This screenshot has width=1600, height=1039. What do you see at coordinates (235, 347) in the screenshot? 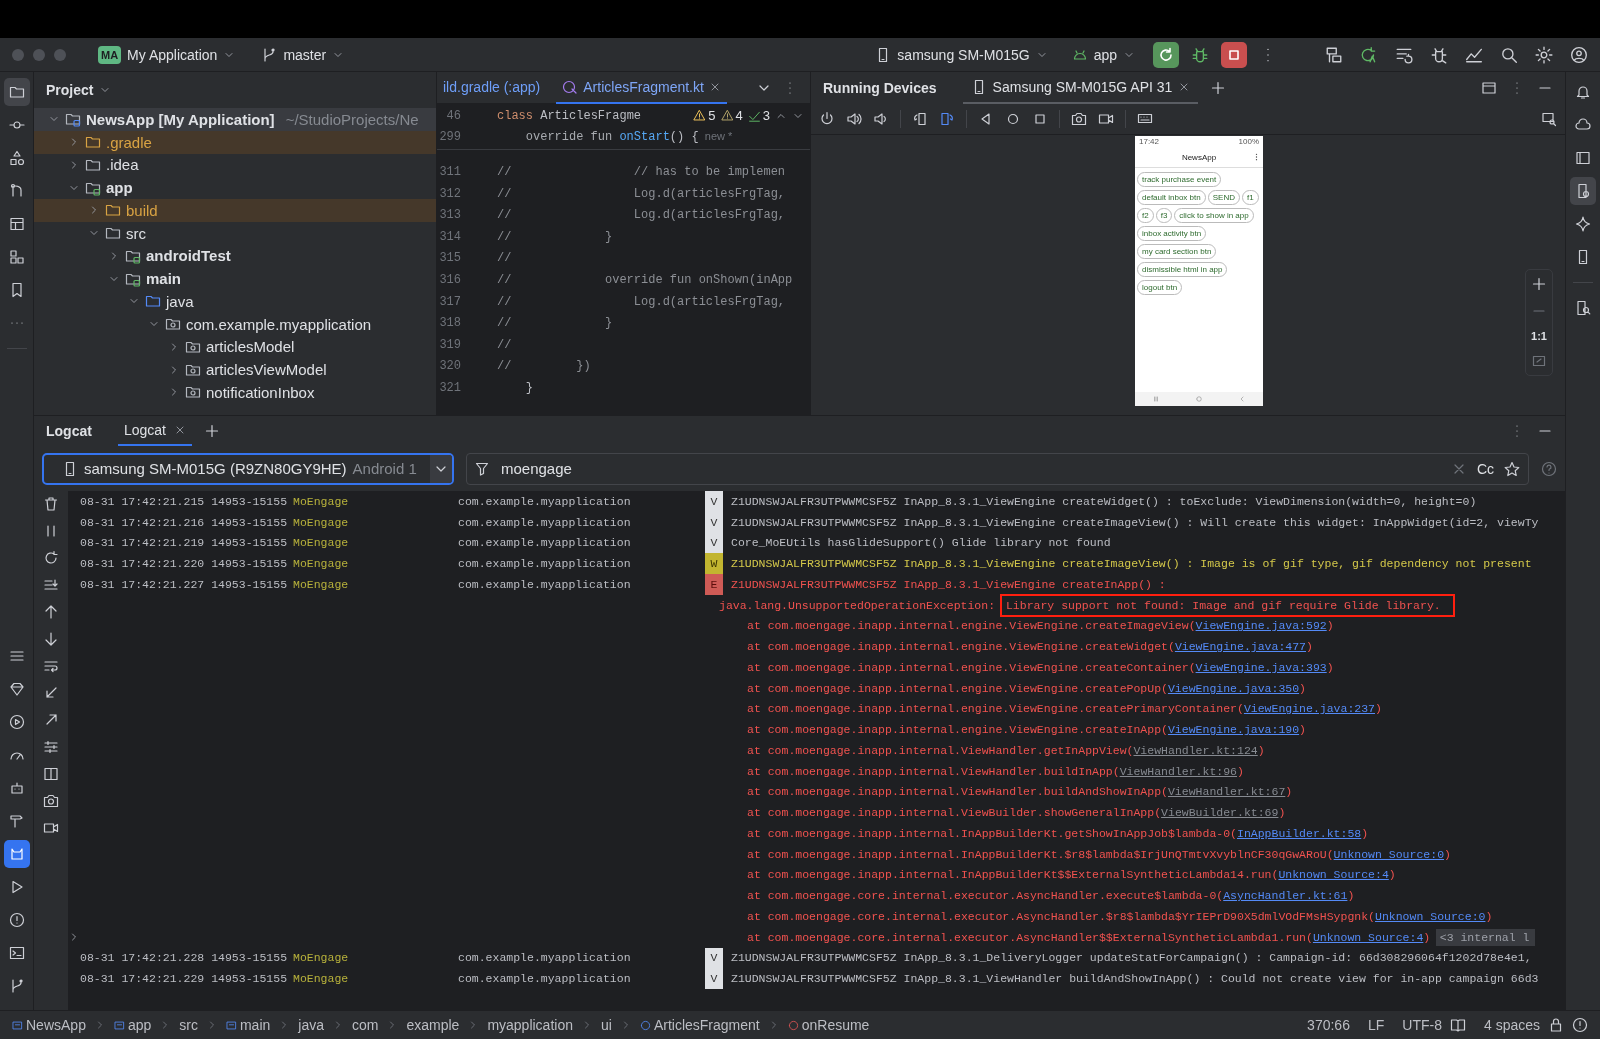
I see `tree-item: articlesModel` at bounding box center [235, 347].